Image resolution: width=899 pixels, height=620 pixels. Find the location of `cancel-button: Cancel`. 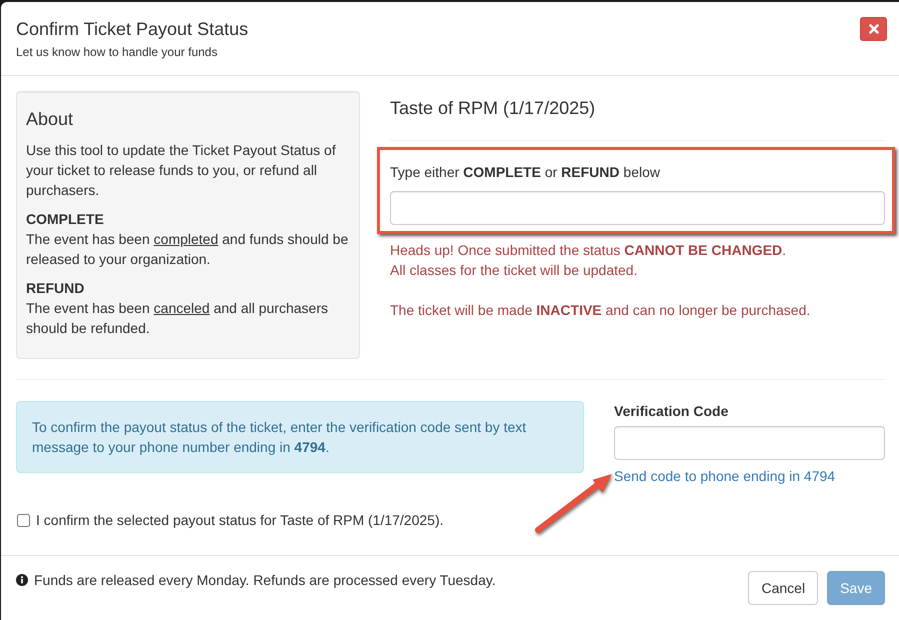

cancel-button: Cancel is located at coordinates (783, 588).